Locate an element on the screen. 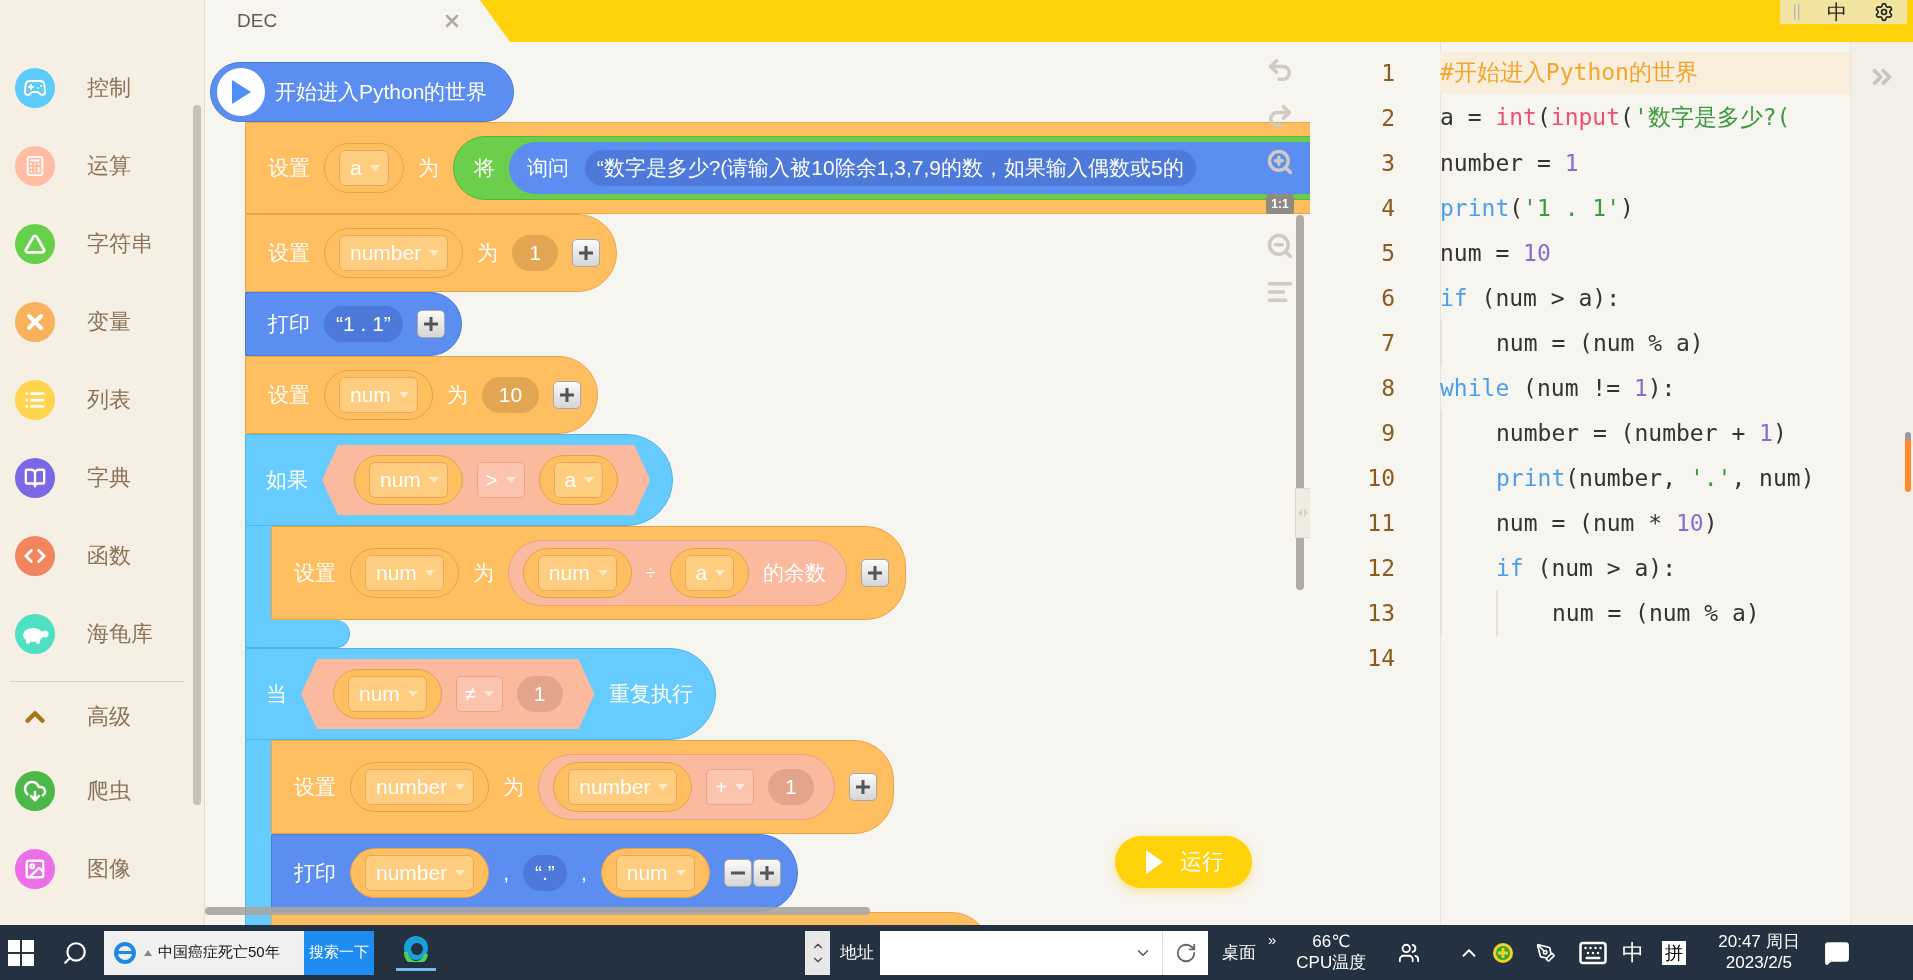 The image size is (1913, 980). line-number: 11 is located at coordinates (1381, 522).